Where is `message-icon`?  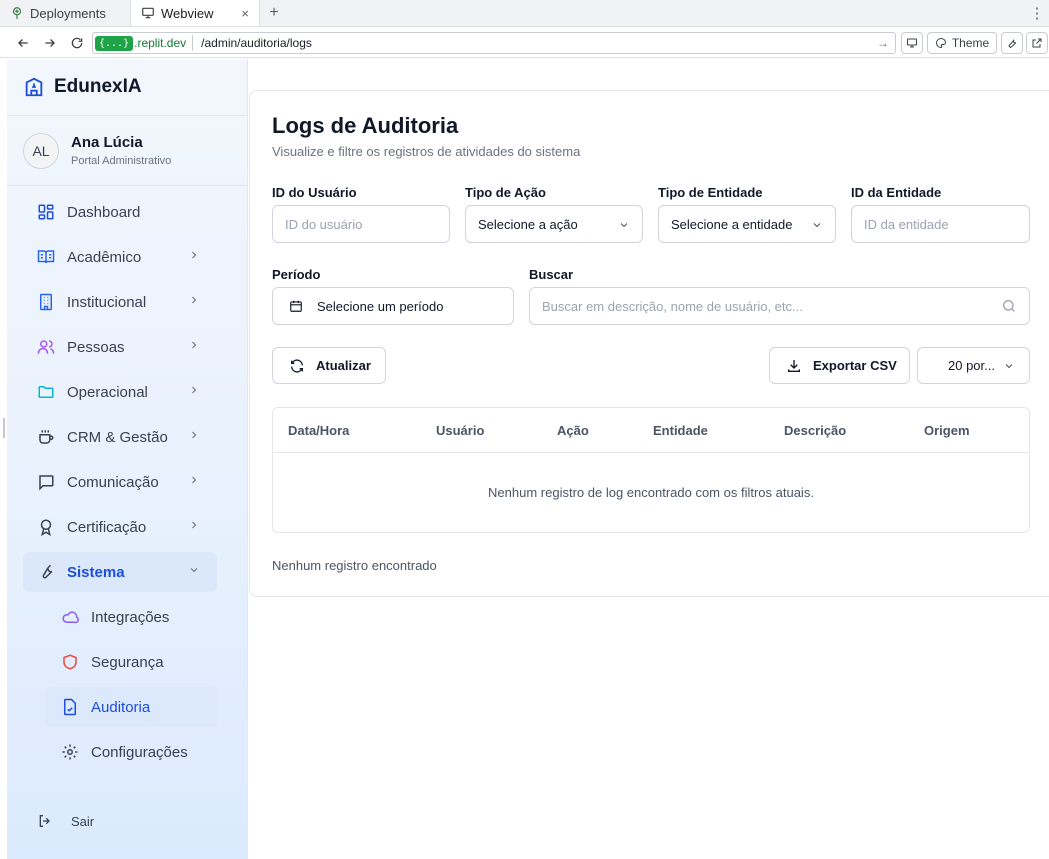 message-icon is located at coordinates (46, 482).